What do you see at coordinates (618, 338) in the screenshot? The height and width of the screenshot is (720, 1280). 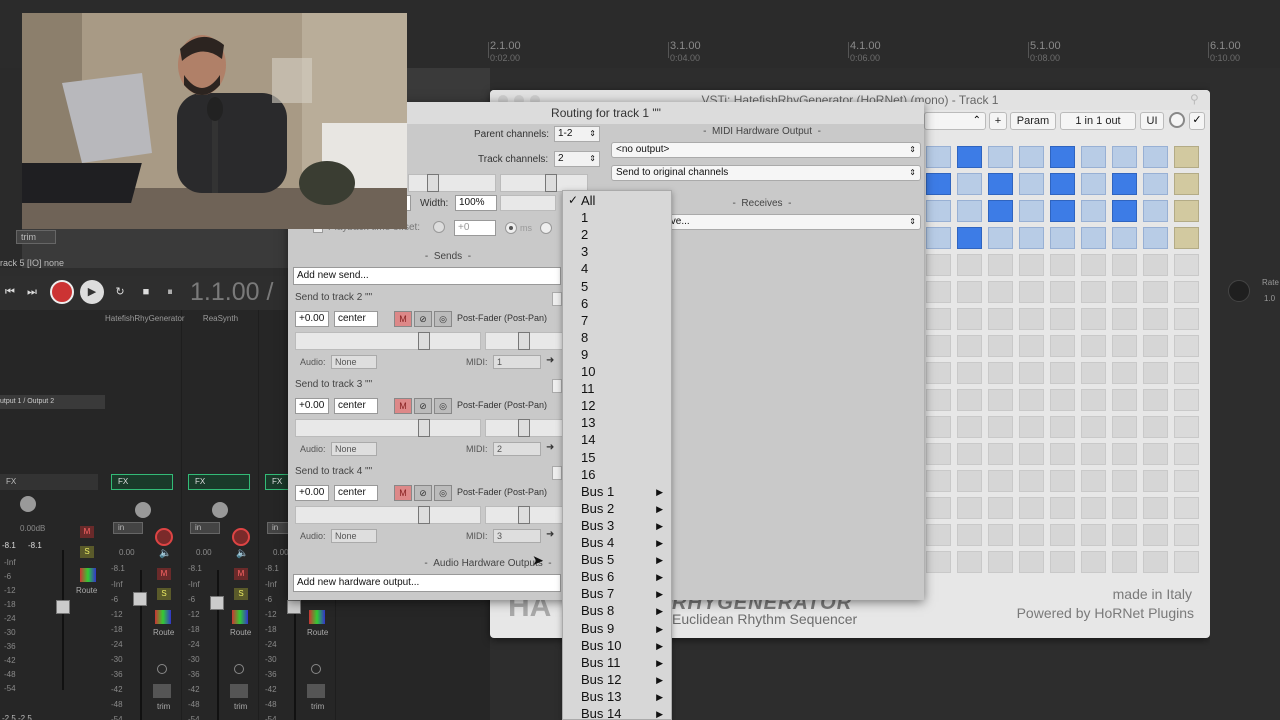 I see `menu-item: 8` at bounding box center [618, 338].